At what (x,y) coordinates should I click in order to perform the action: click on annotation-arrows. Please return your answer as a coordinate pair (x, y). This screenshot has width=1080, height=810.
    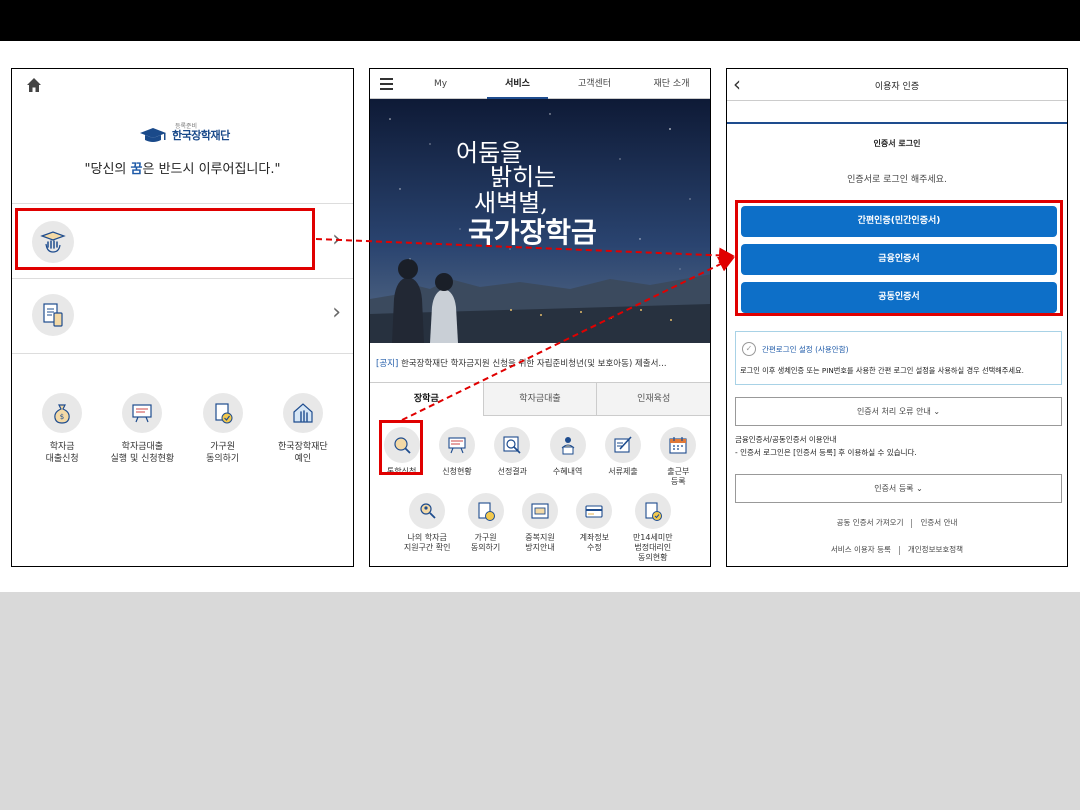
    Looking at the image, I should click on (525, 329).